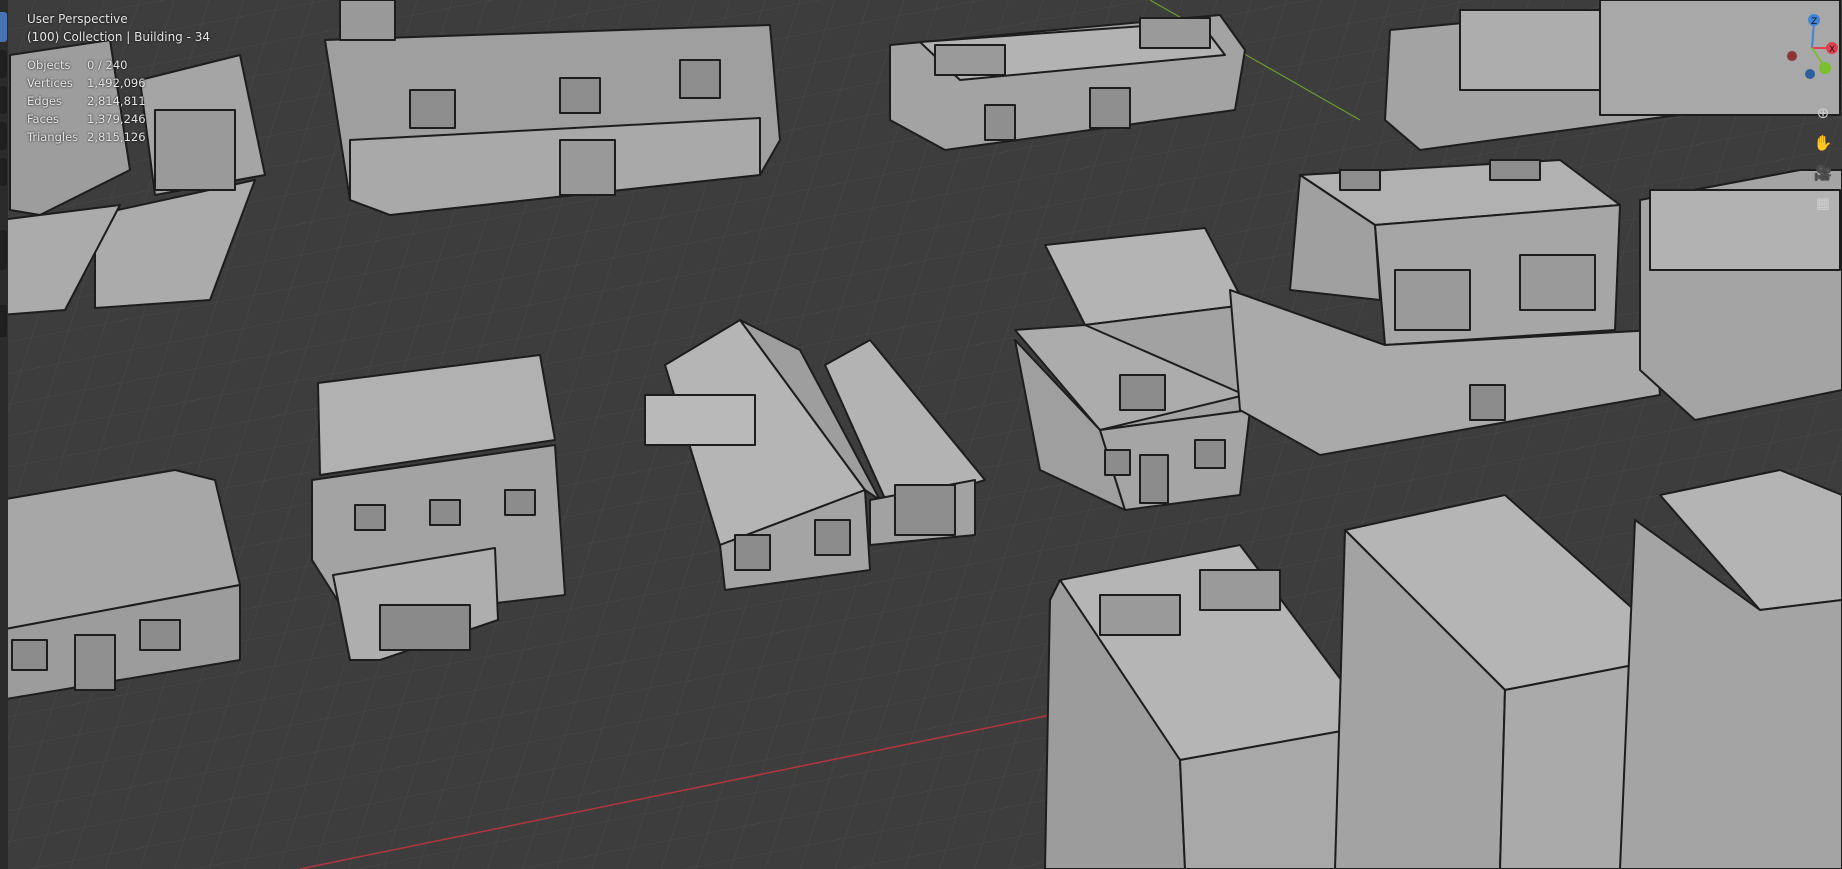  What do you see at coordinates (1823, 203) in the screenshot?
I see `perspective-grid-icon: ▦` at bounding box center [1823, 203].